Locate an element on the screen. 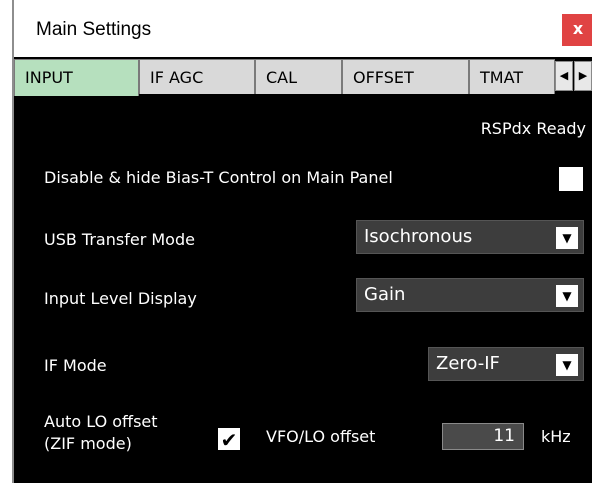 This screenshot has width=592, height=483. if-mode-value: Zero-IF is located at coordinates (468, 363).